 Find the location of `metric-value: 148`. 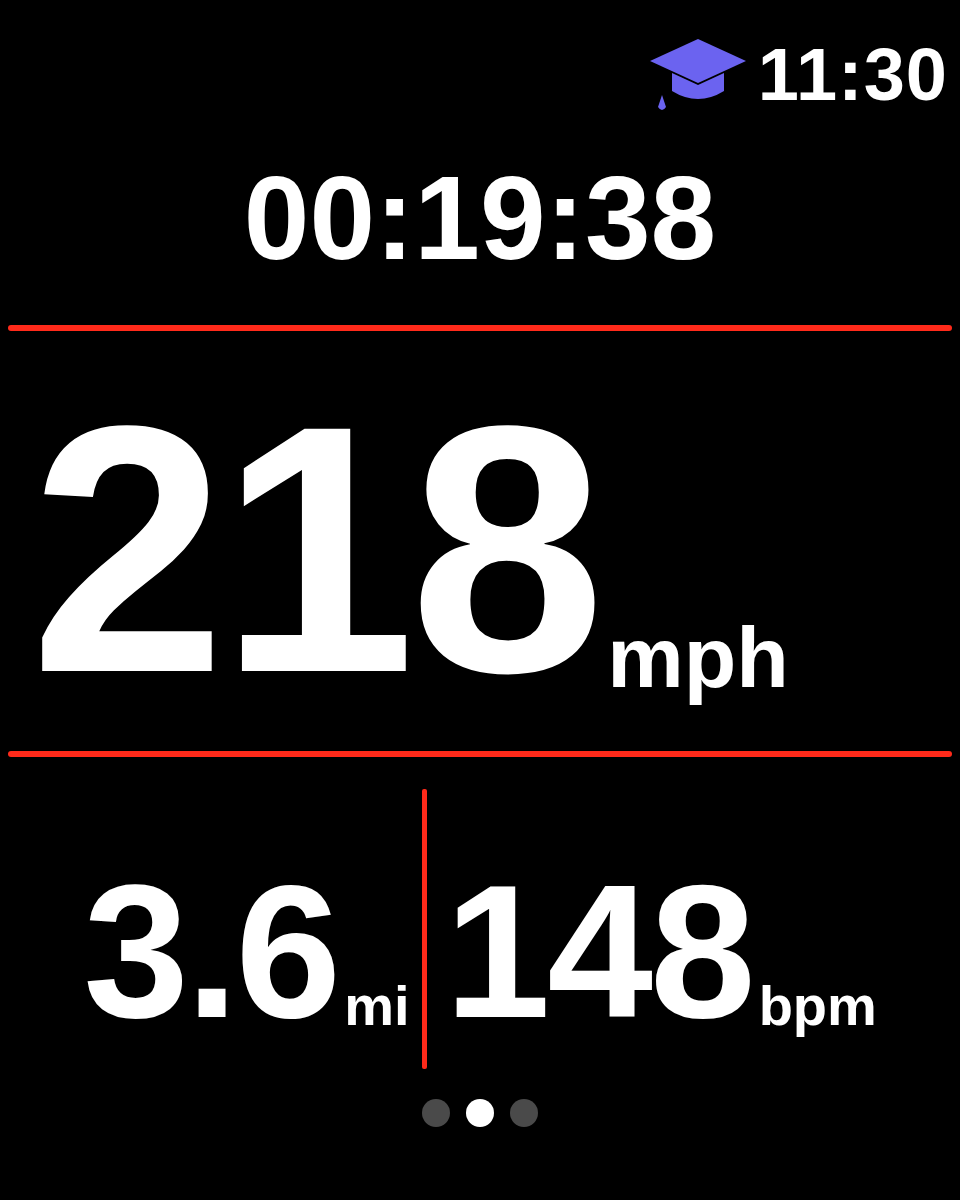

metric-value: 148 is located at coordinates (598, 951).